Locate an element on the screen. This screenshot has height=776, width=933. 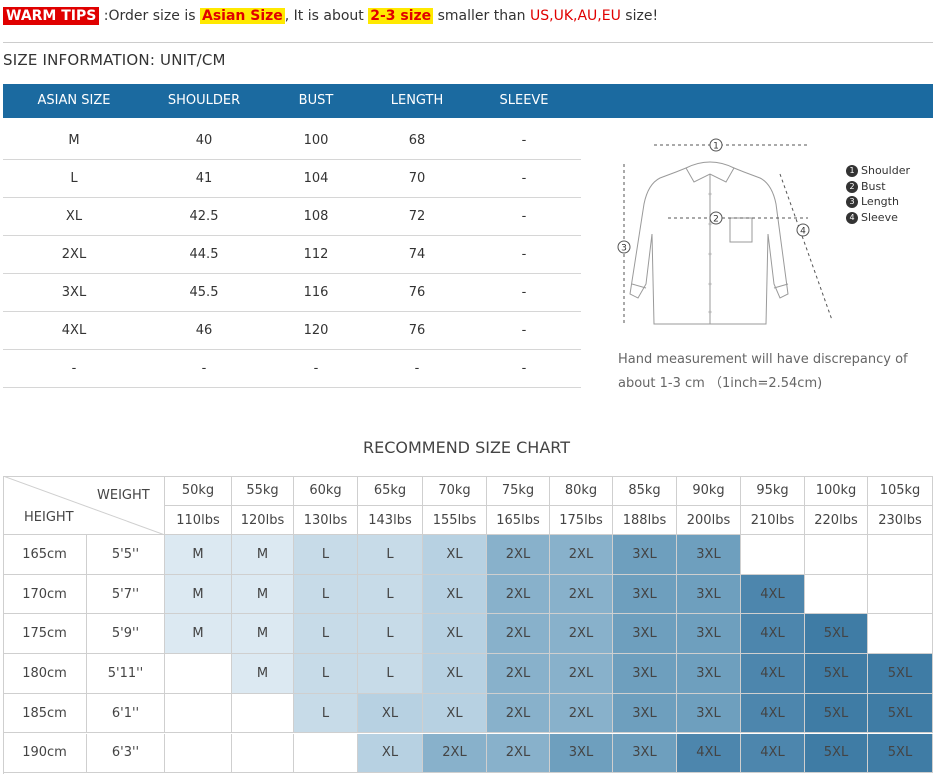
height-cm-cell: 175cm is located at coordinates (45, 634).